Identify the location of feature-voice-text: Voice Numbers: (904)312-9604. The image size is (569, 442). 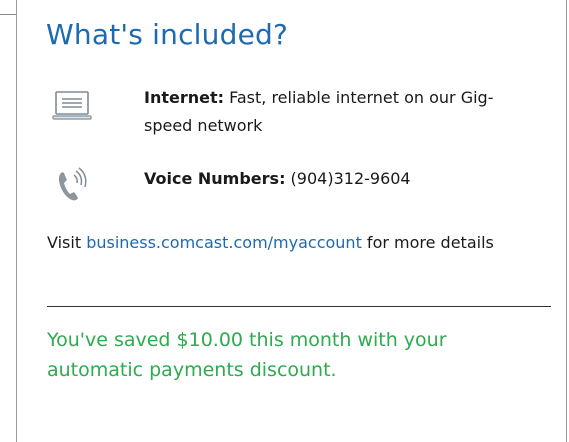
(334, 179).